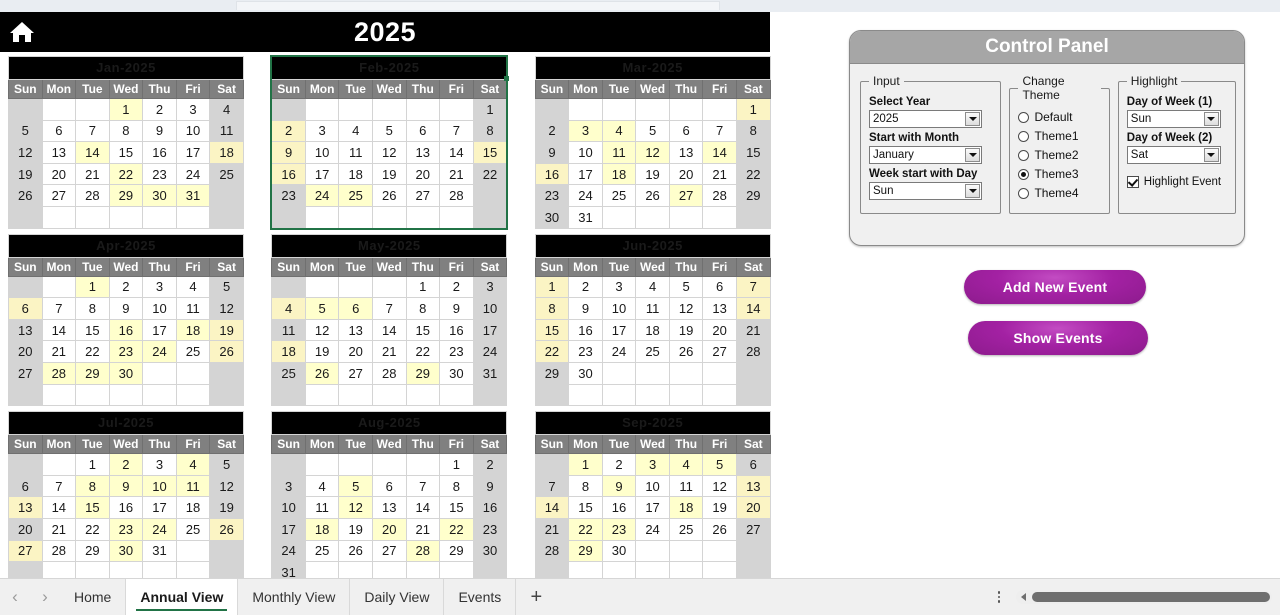 The image size is (1280, 615). Describe the element at coordinates (1132, 182) in the screenshot. I see `checkbox-icon` at that location.